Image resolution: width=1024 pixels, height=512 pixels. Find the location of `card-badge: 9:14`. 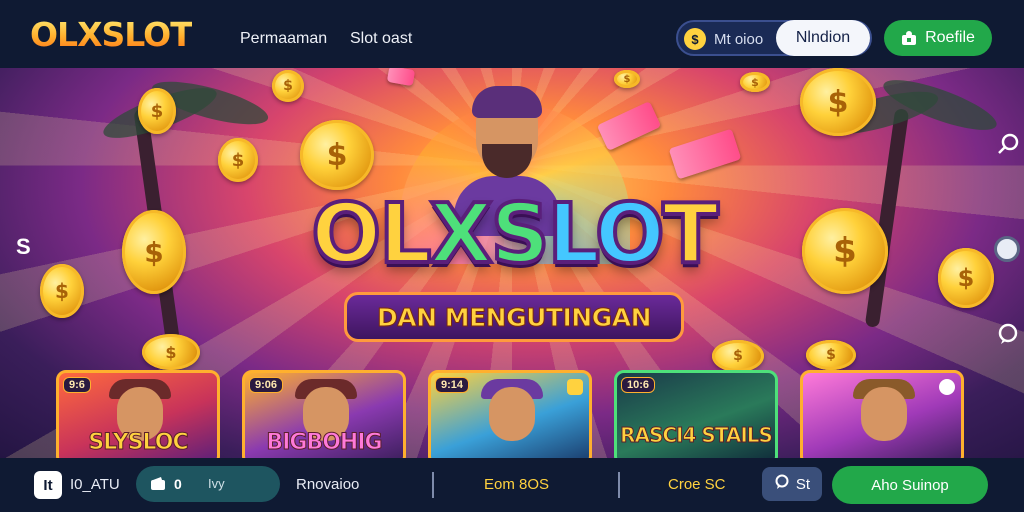

card-badge: 9:14 is located at coordinates (452, 385).